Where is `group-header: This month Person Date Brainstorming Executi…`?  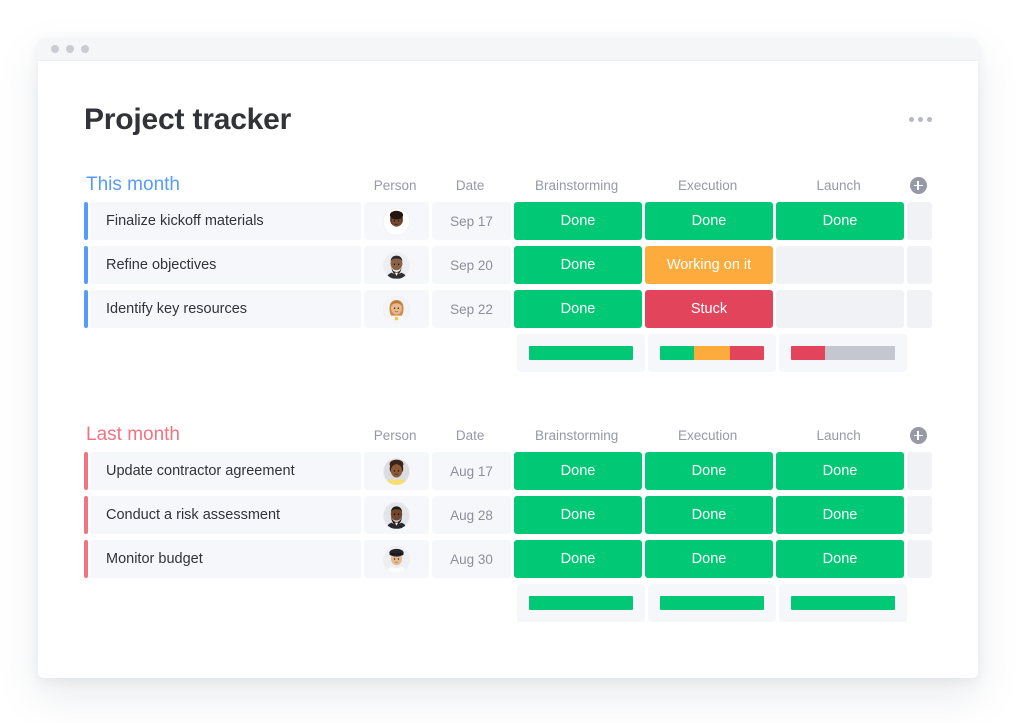 group-header: This month Person Date Brainstorming Executi… is located at coordinates (508, 185).